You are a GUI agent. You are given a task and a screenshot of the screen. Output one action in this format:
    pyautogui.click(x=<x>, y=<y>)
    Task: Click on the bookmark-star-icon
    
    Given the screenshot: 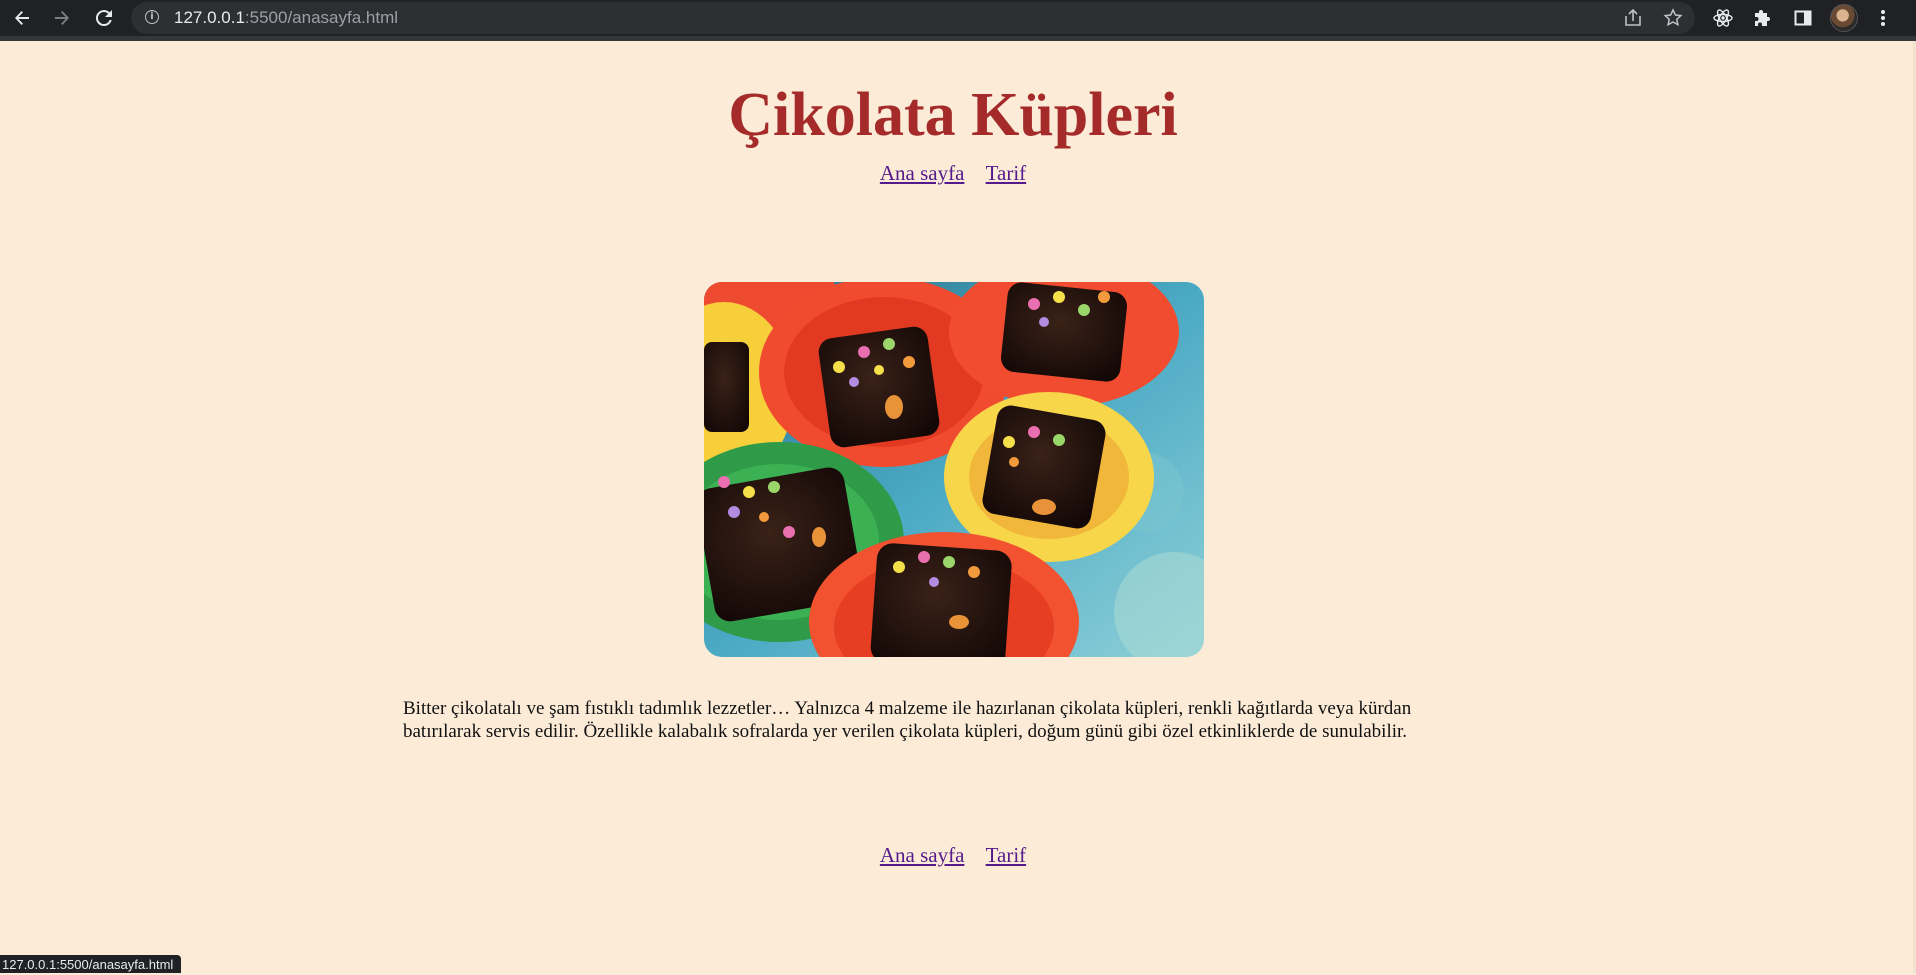 What is the action you would take?
    pyautogui.click(x=1673, y=18)
    